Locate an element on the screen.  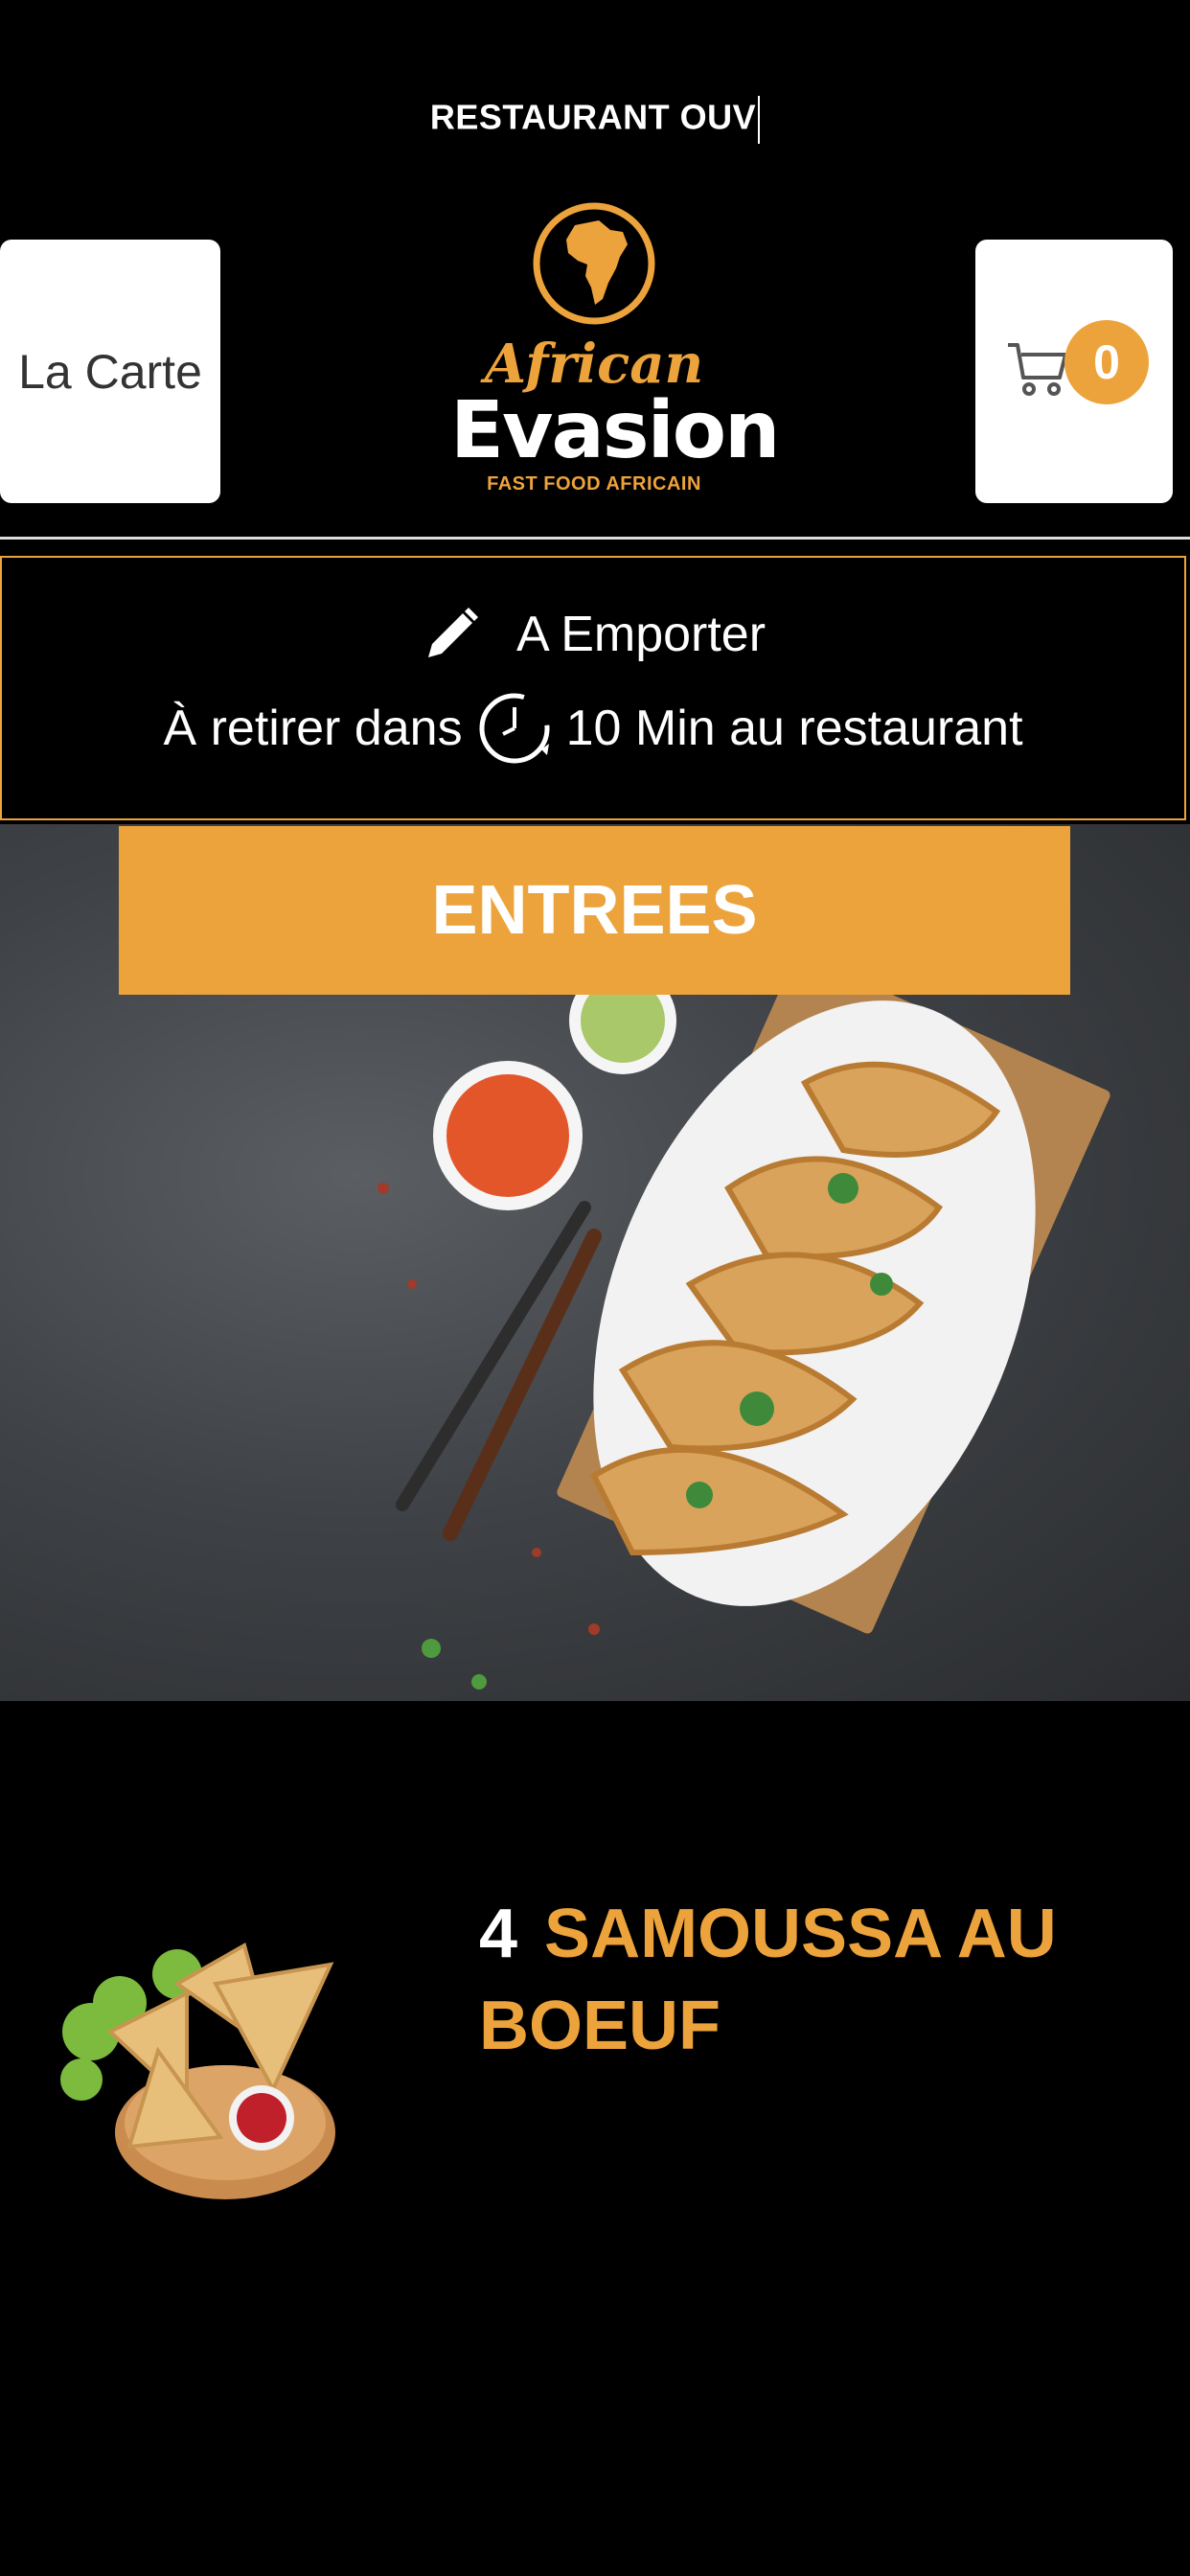
pickup-time: 10 Min au restaurant is located at coordinates (794, 728).